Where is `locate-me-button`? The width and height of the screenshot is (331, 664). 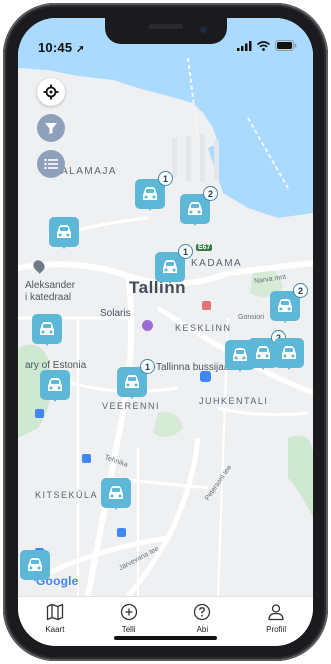 locate-me-button is located at coordinates (51, 92).